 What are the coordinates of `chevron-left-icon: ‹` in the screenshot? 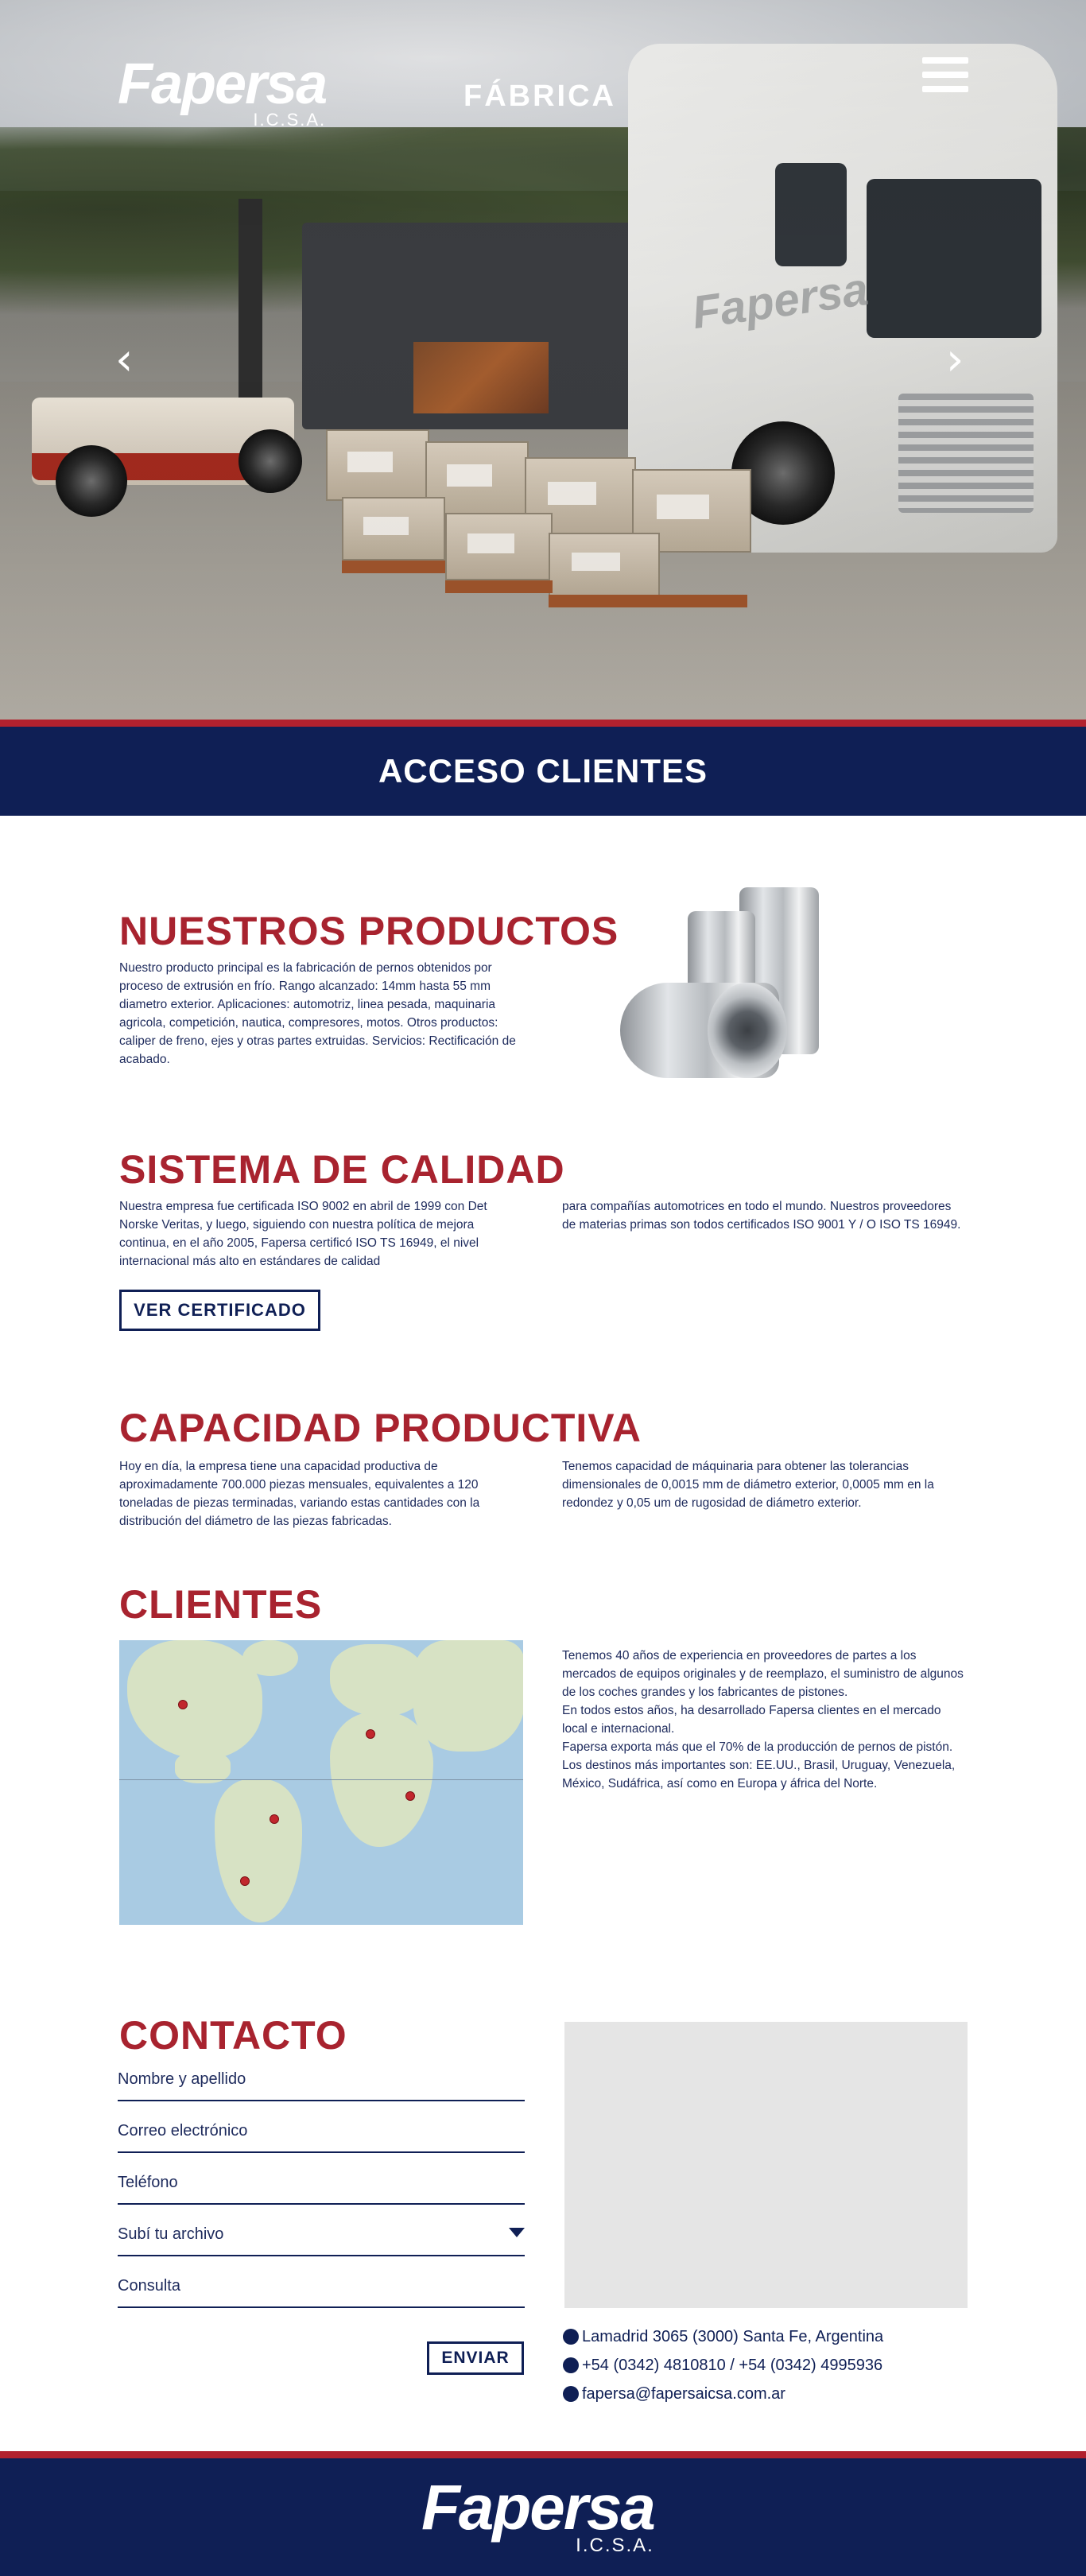 It's located at (124, 360).